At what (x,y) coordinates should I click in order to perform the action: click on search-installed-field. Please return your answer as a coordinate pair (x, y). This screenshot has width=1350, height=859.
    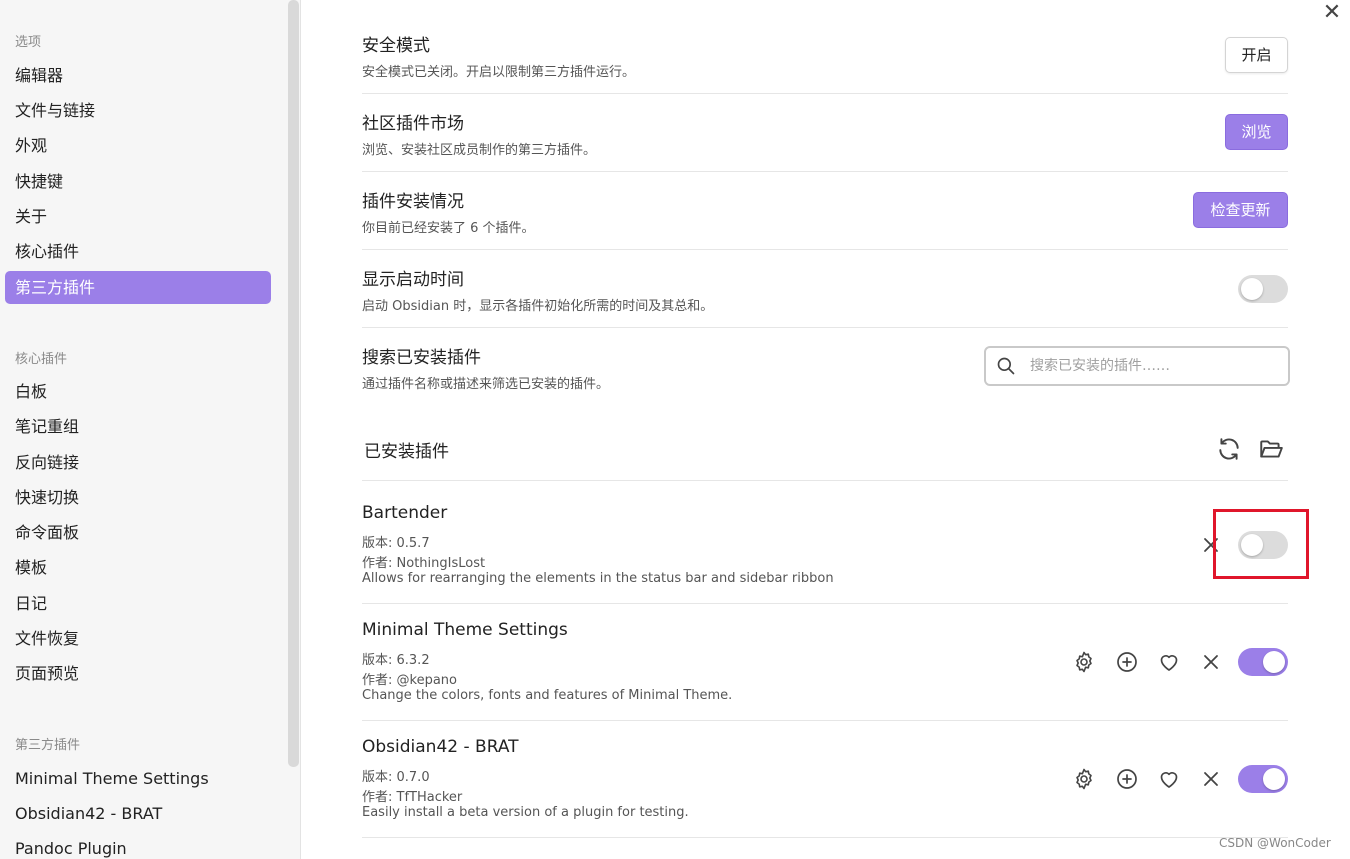
    Looking at the image, I should click on (1137, 366).